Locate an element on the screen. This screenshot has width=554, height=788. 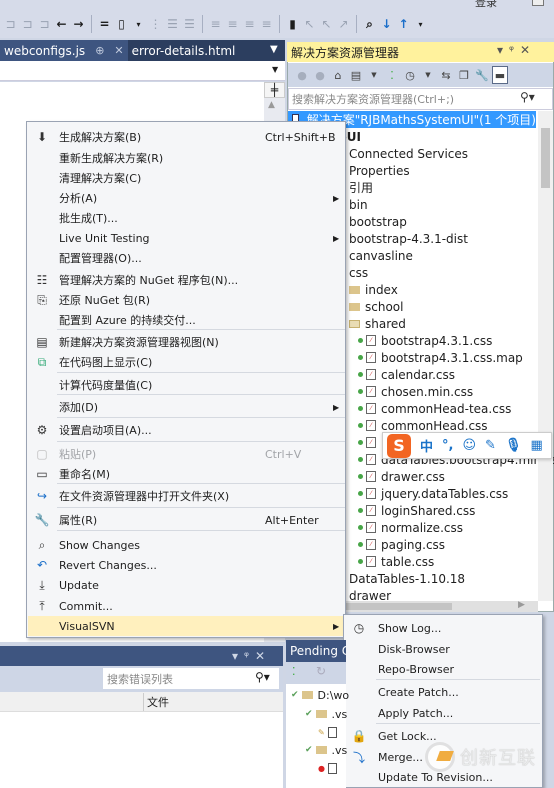
tree-file-item: ⁄ is located at coordinates (369, 442).